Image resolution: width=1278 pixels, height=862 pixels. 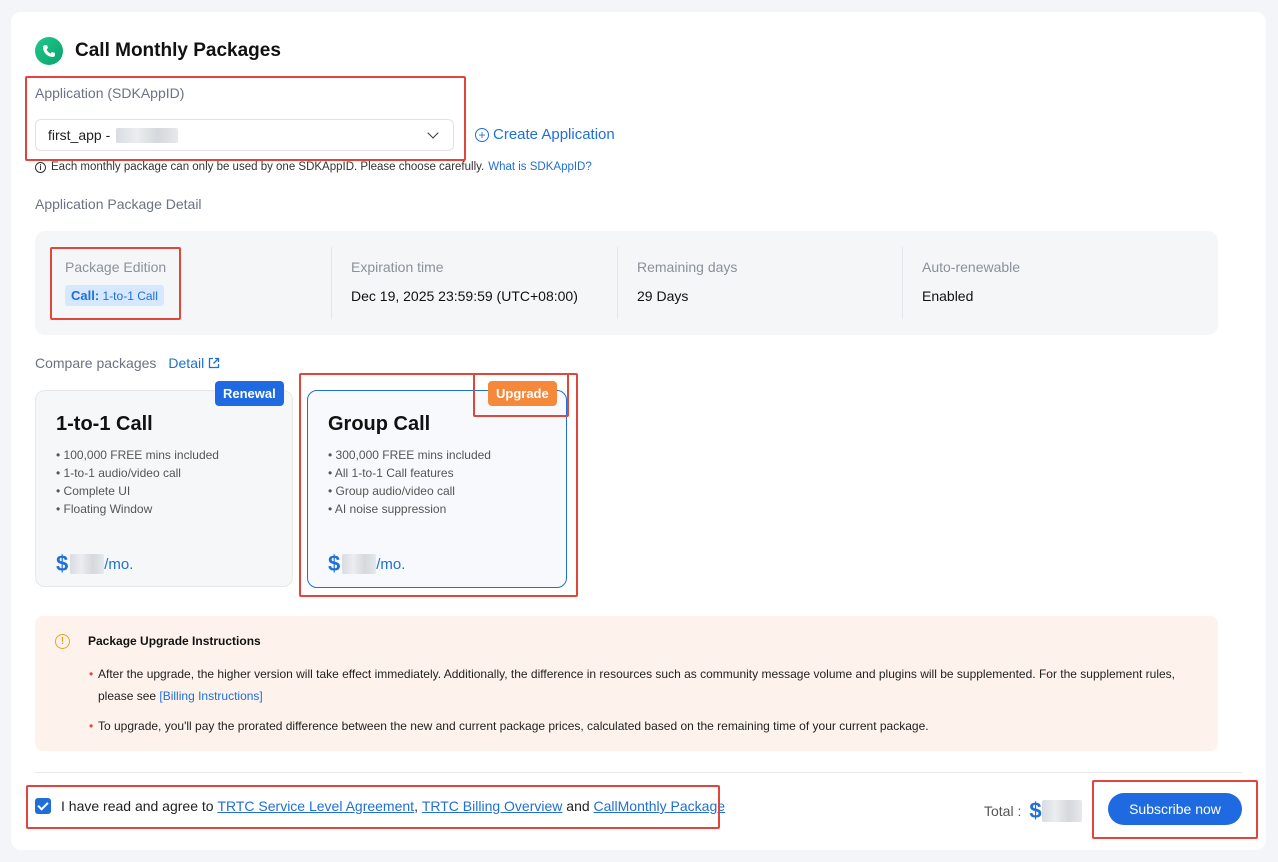 I want to click on price-suffix: /mo., so click(x=119, y=564).